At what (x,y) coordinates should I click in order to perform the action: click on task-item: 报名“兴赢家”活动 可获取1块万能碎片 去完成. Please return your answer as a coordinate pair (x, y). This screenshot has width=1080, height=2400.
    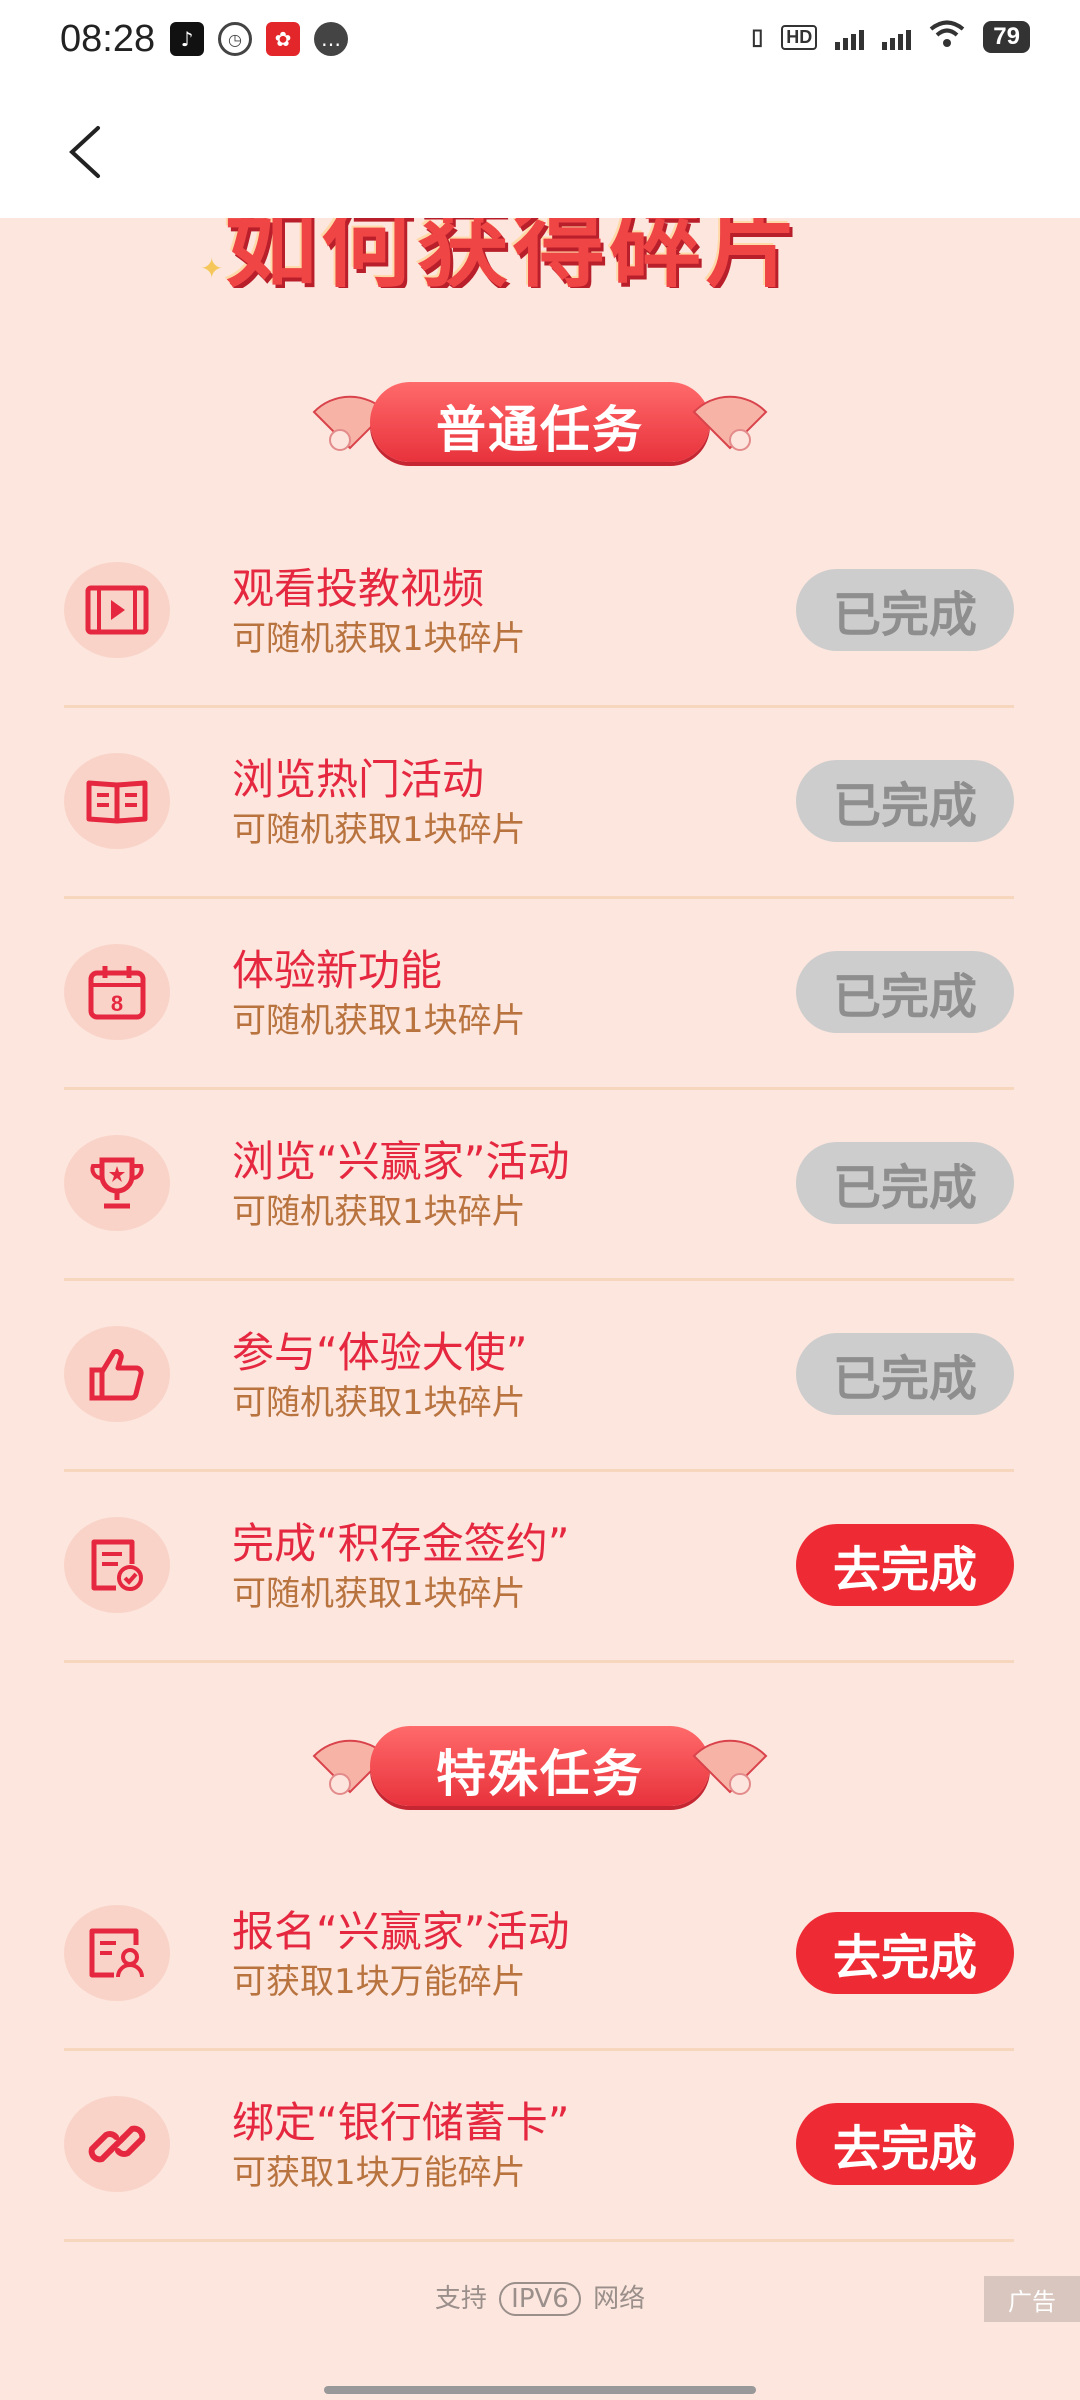
    Looking at the image, I should click on (539, 1954).